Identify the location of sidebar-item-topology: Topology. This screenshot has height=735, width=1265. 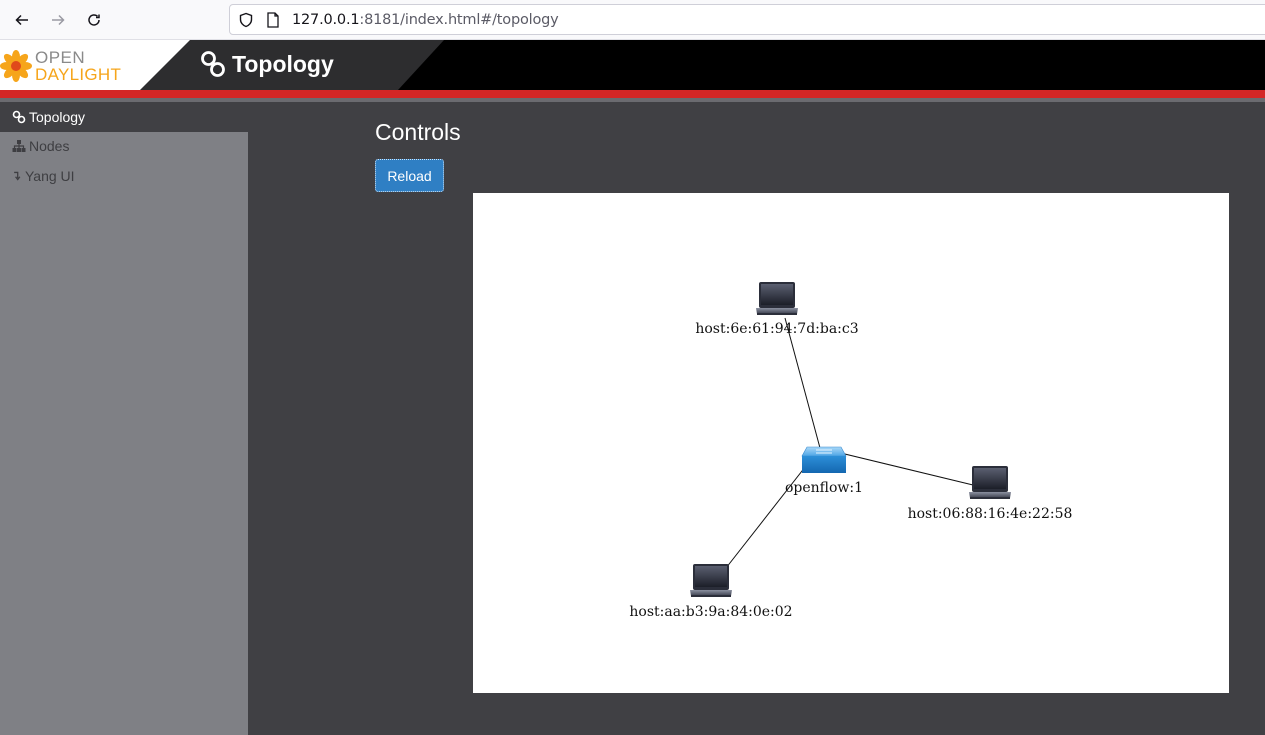
(124, 117).